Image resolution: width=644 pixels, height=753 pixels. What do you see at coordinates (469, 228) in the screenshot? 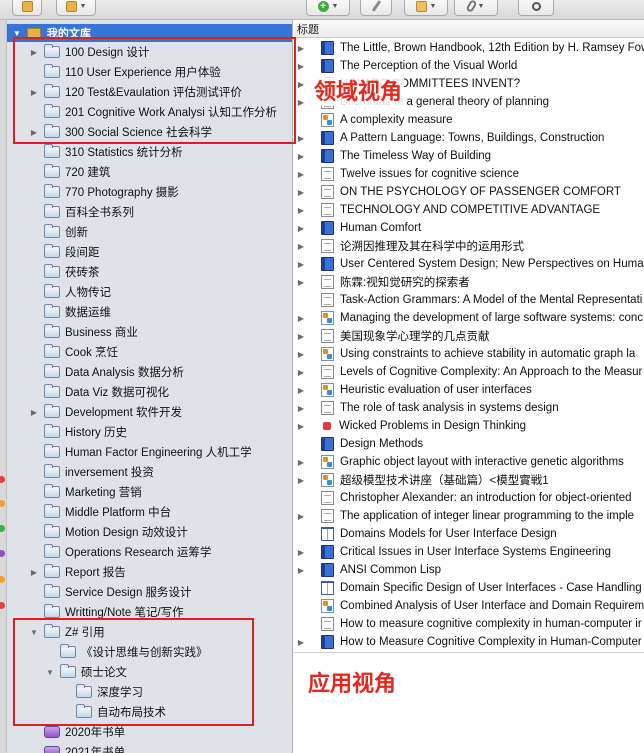
I see `list-item: ▶ Human Comfort` at bounding box center [469, 228].